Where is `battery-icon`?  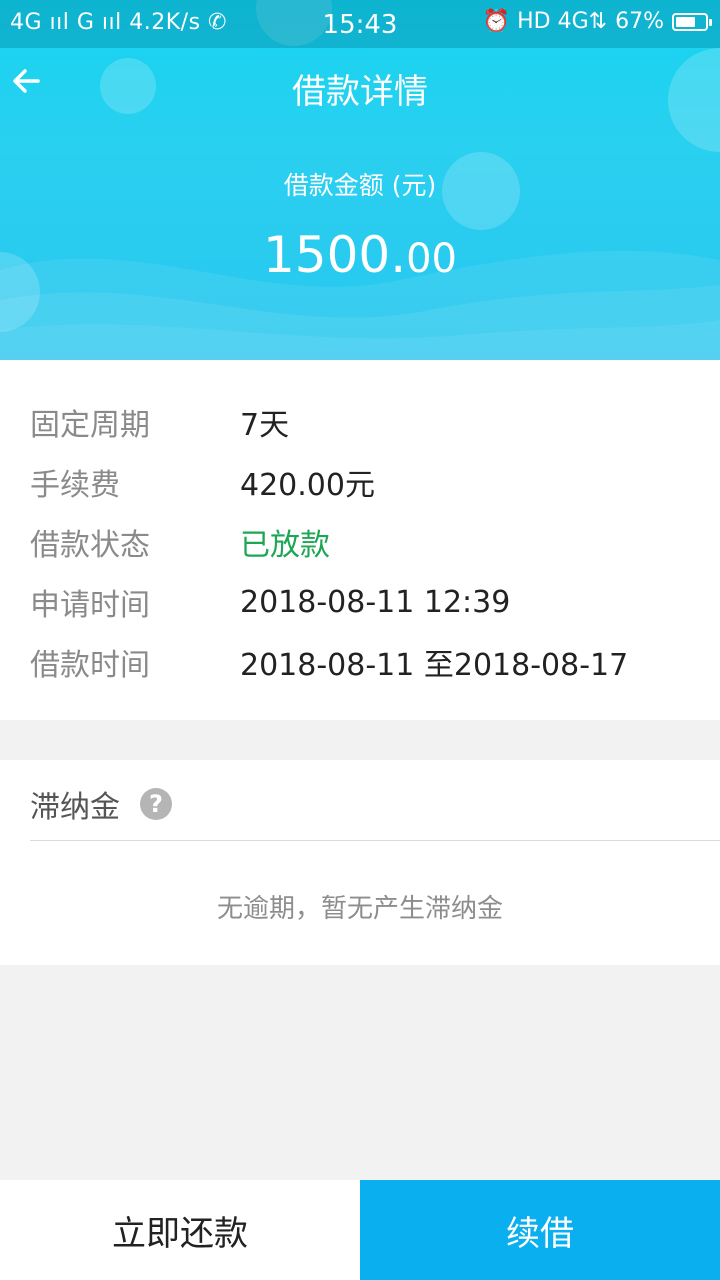
battery-icon is located at coordinates (692, 21).